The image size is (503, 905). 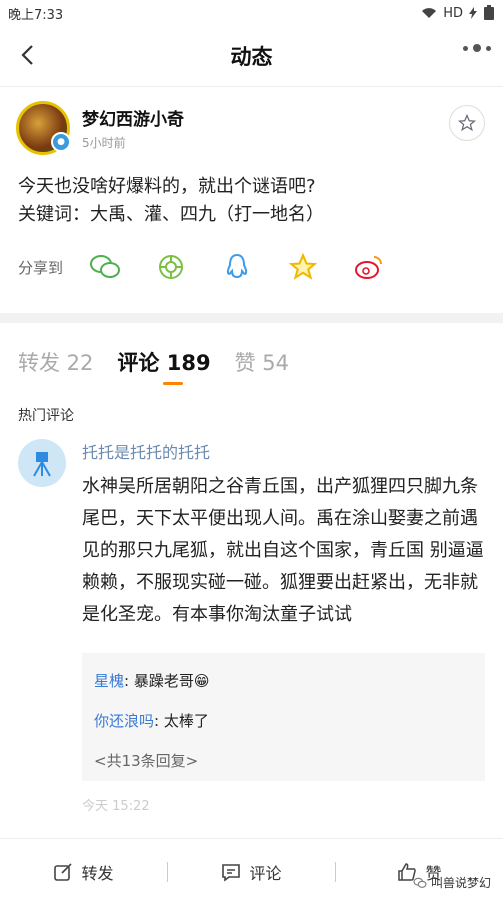 I want to click on watermark: 叫兽说梦幻, so click(x=452, y=882).